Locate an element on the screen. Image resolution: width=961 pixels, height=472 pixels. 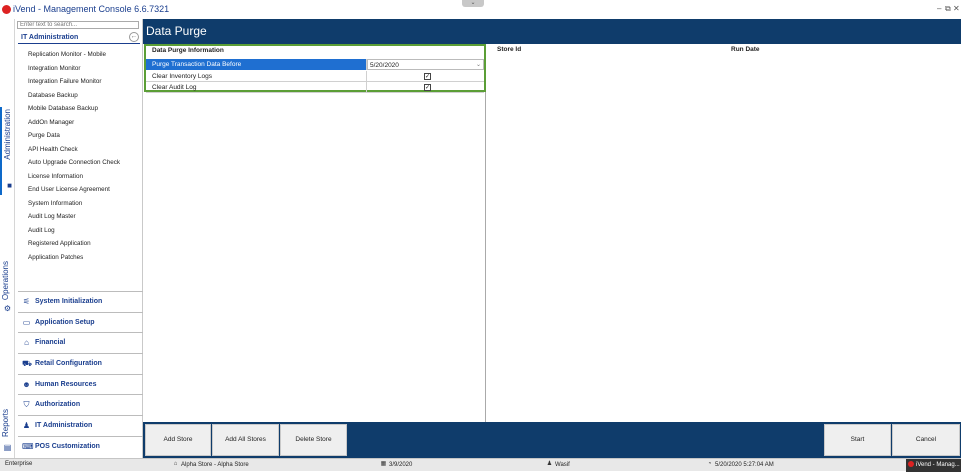
reports-icon: ▤ is located at coordinates (7, 447).